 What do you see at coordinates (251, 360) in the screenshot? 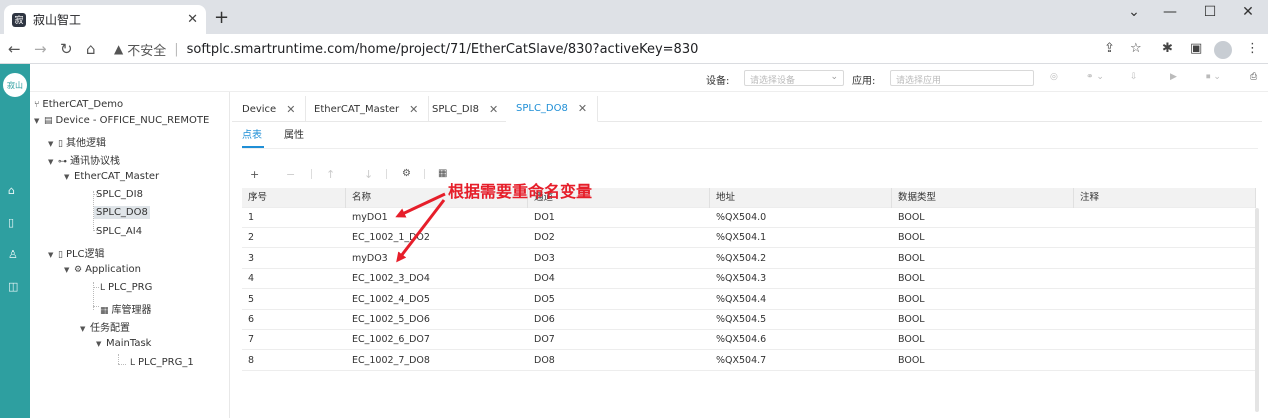
I see `table-cell: 8` at bounding box center [251, 360].